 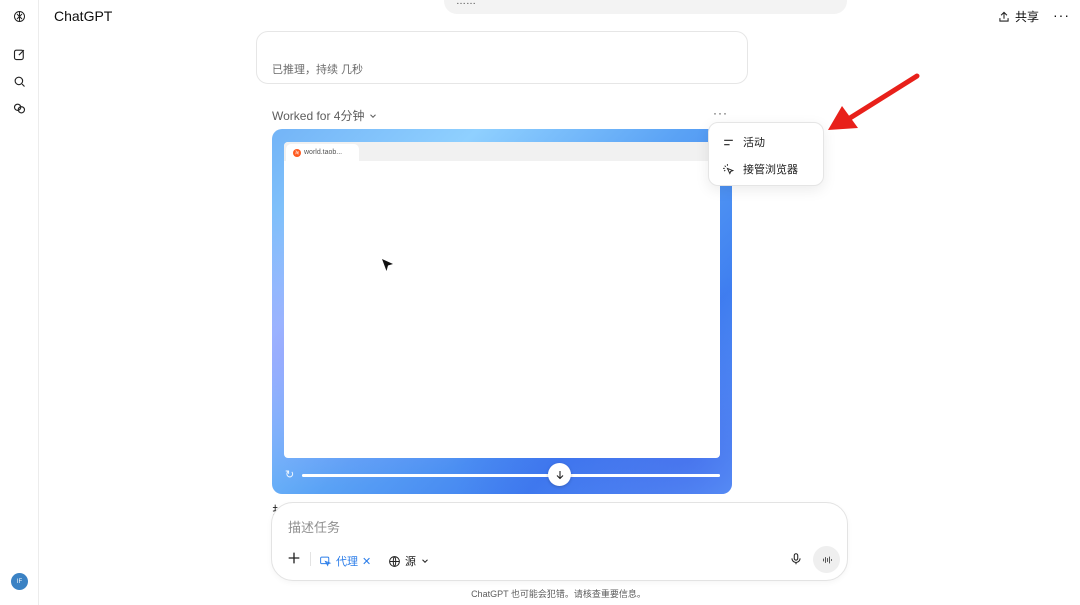 I want to click on red-annotation-arrow-icon, so click(x=874, y=101).